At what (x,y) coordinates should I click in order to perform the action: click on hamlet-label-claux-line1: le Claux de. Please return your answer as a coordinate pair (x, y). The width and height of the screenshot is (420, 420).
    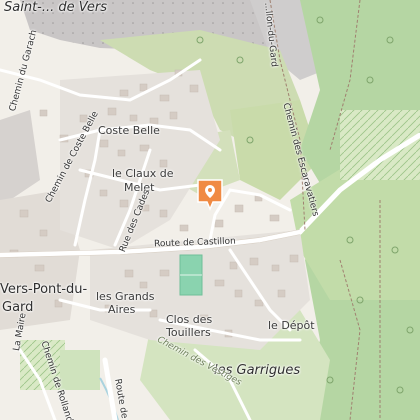
    Looking at the image, I should click on (143, 173).